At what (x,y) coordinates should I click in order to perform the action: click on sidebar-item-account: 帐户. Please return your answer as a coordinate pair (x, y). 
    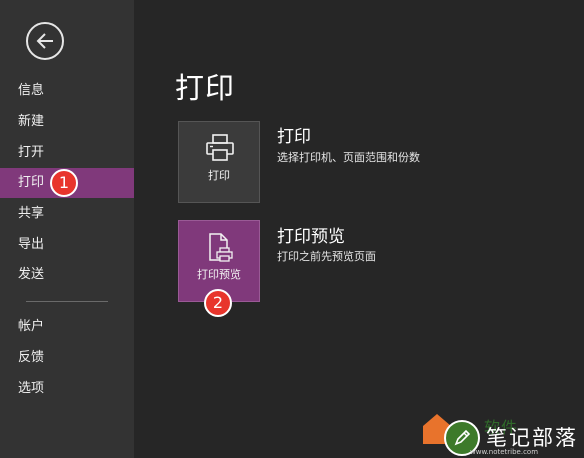
    Looking at the image, I should click on (67, 327).